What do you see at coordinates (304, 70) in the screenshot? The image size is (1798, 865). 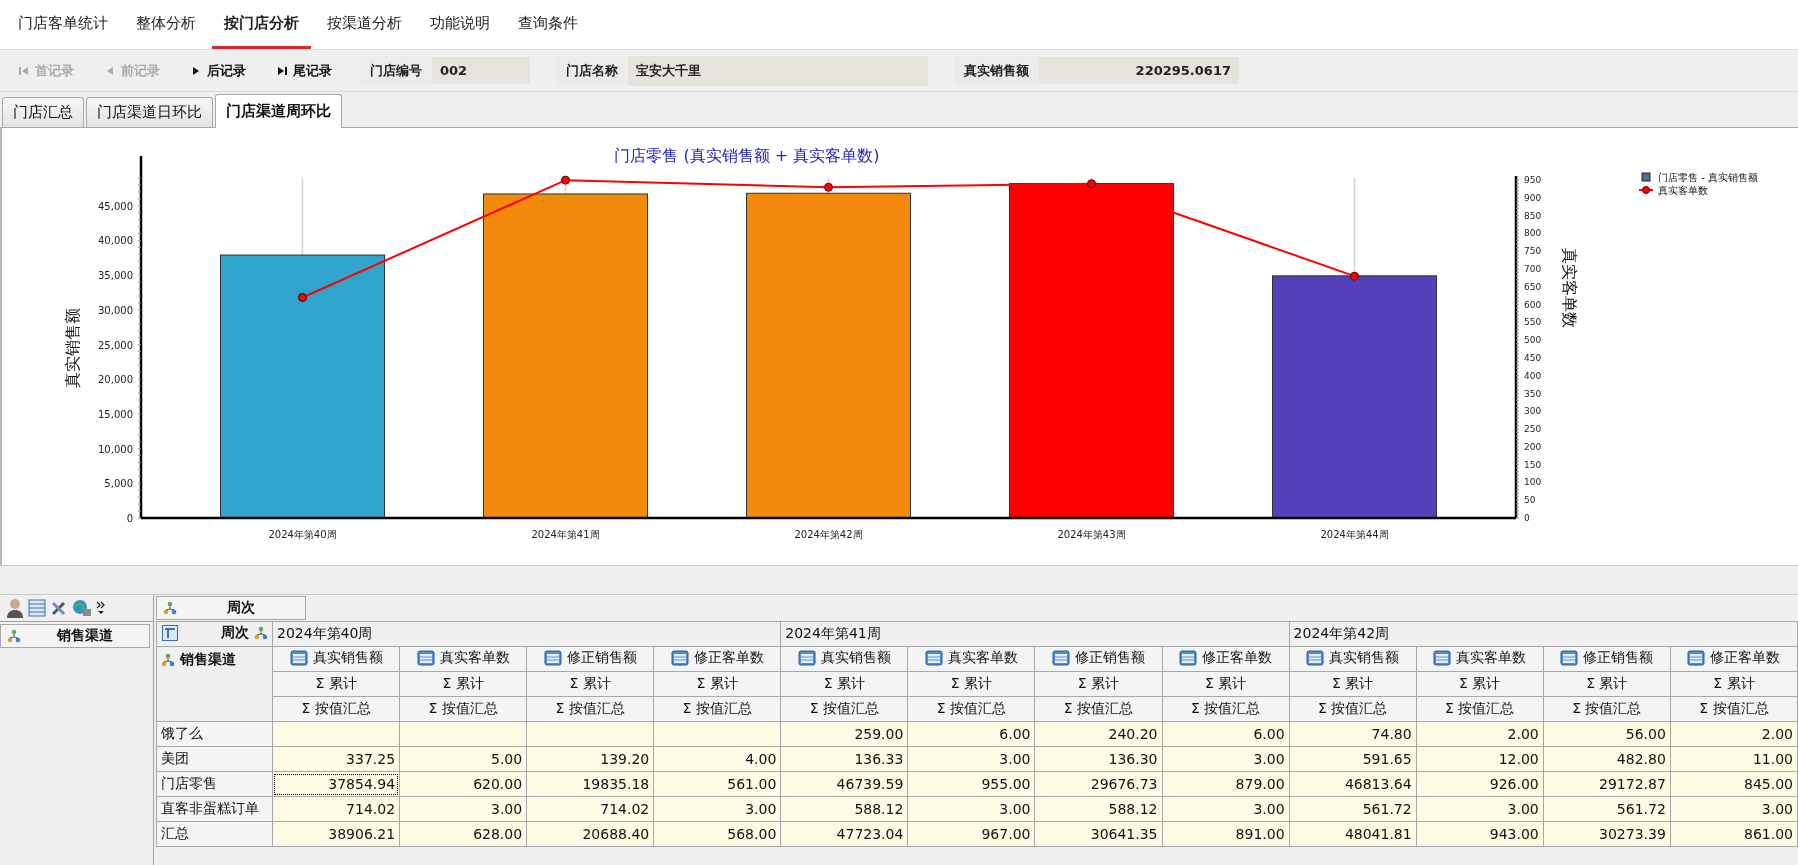 I see `record-nav-button: 尾记录` at bounding box center [304, 70].